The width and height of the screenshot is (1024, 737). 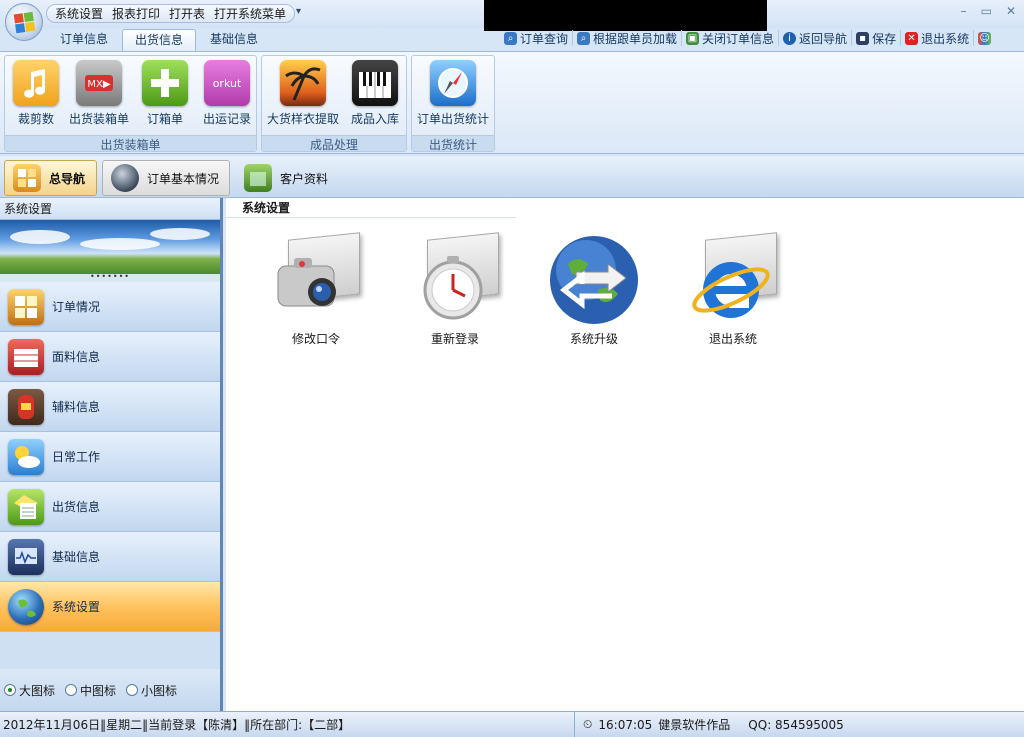 I want to click on load-by-merchandiser-button: ⌕ 根据跟单员加载, so click(x=628, y=38).